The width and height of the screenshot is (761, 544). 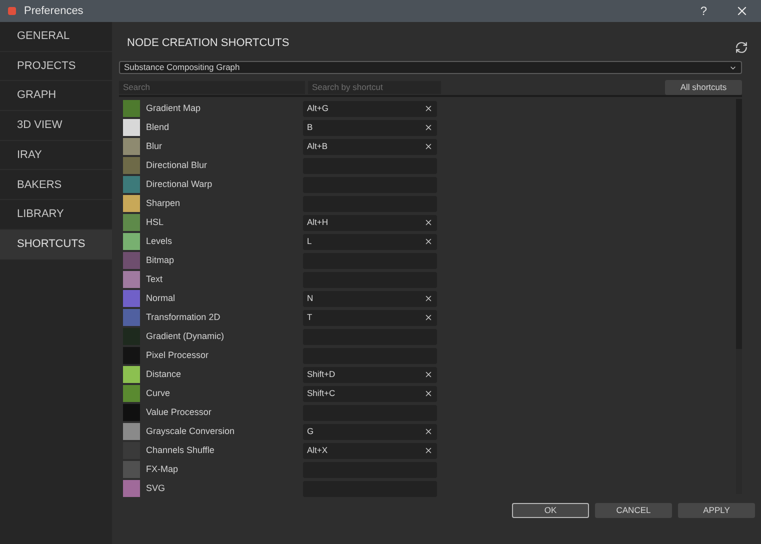 What do you see at coordinates (180, 184) in the screenshot?
I see `node-name: Directional Warp` at bounding box center [180, 184].